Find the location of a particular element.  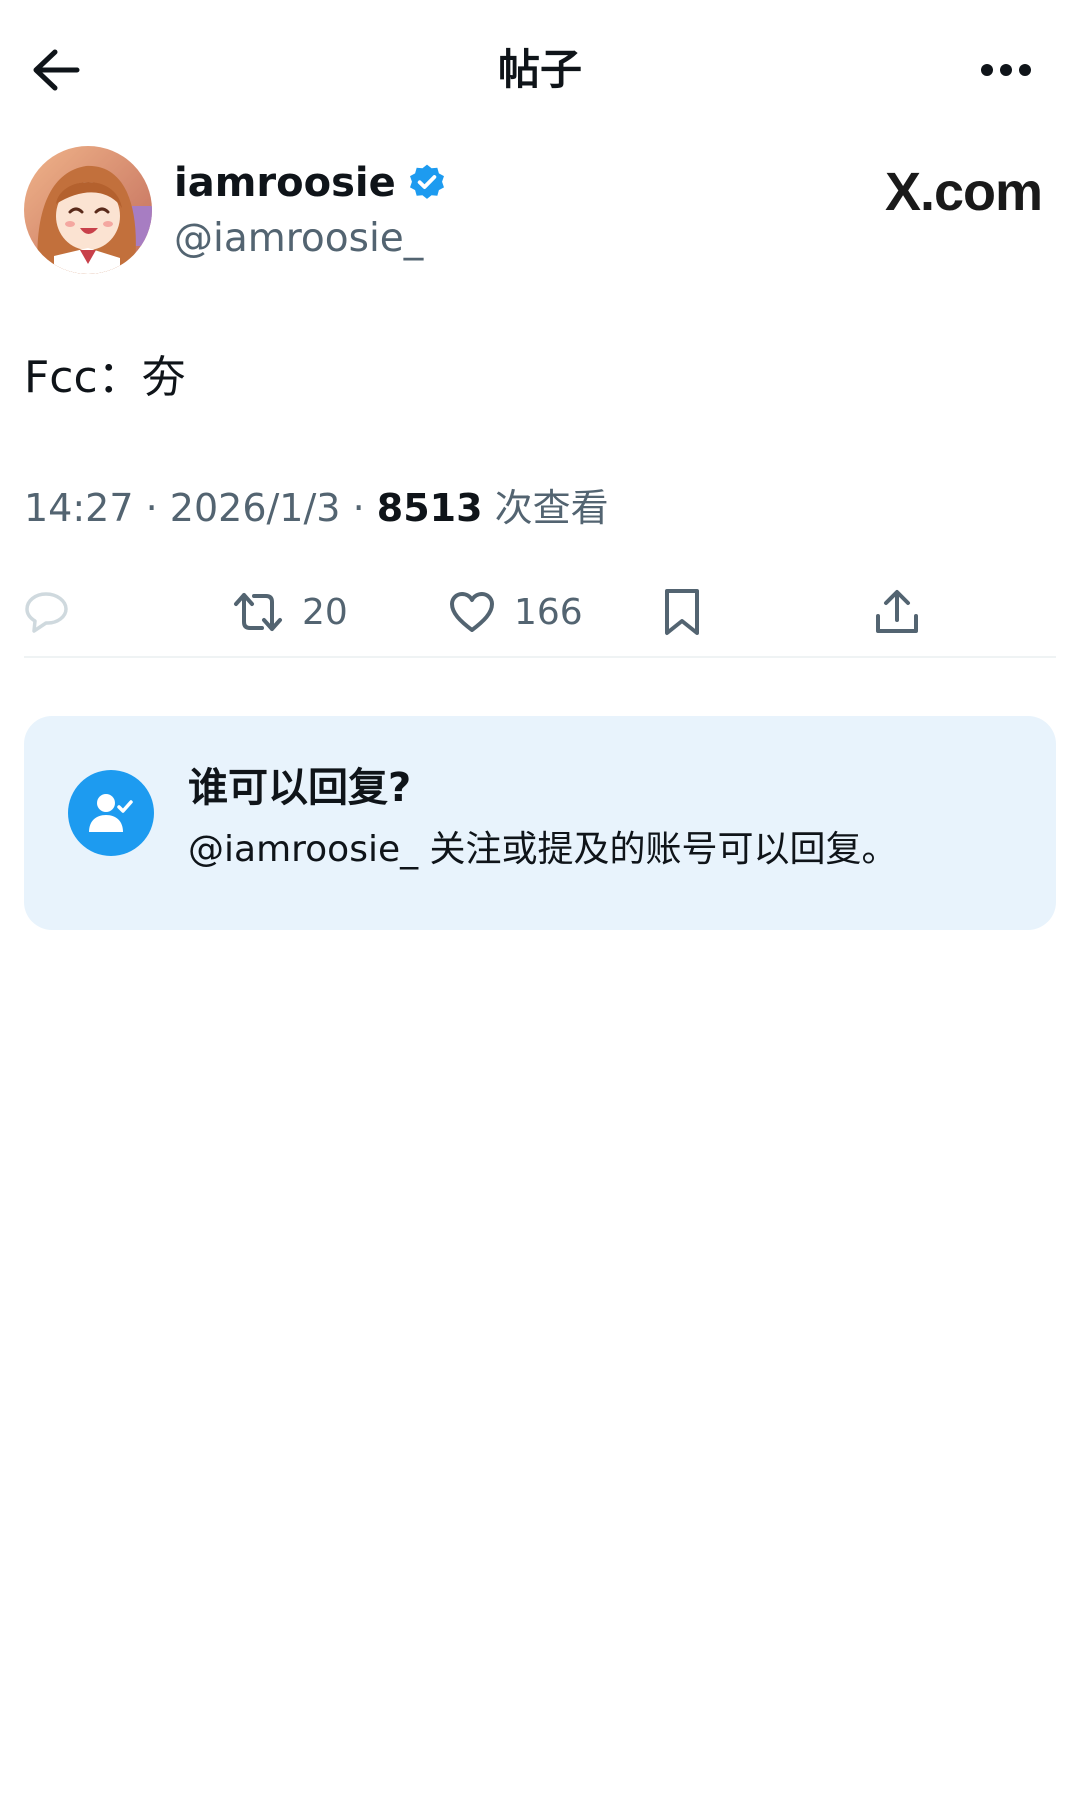

reply-icon is located at coordinates (46, 612).